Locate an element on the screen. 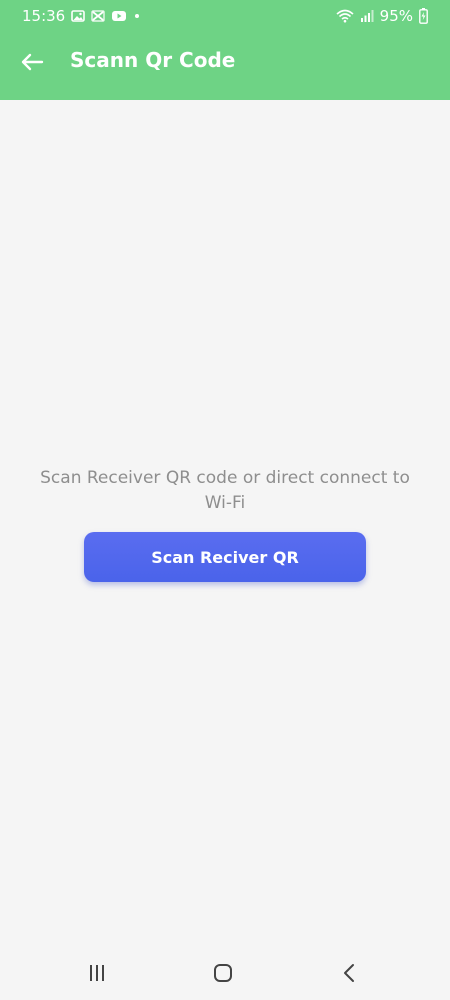  battery-percent: 95% is located at coordinates (396, 16).